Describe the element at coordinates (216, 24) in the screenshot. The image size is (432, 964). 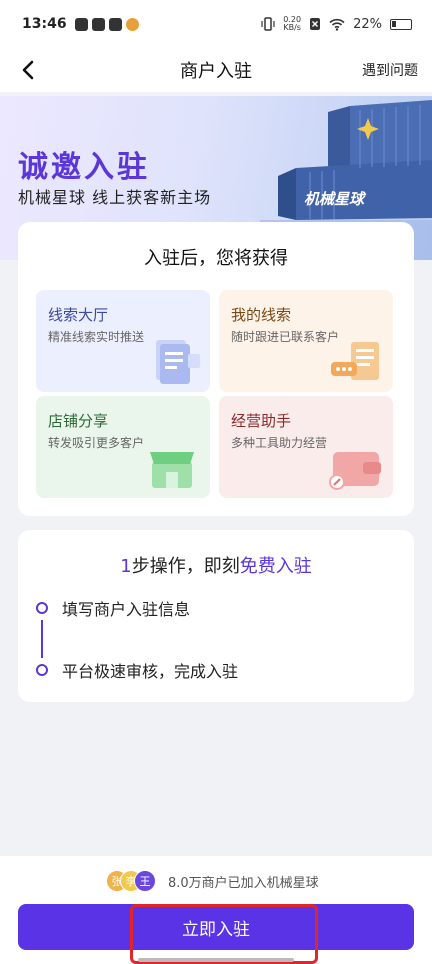
I see `status-bar: 13:46 0.20 KB/s 22%` at that location.